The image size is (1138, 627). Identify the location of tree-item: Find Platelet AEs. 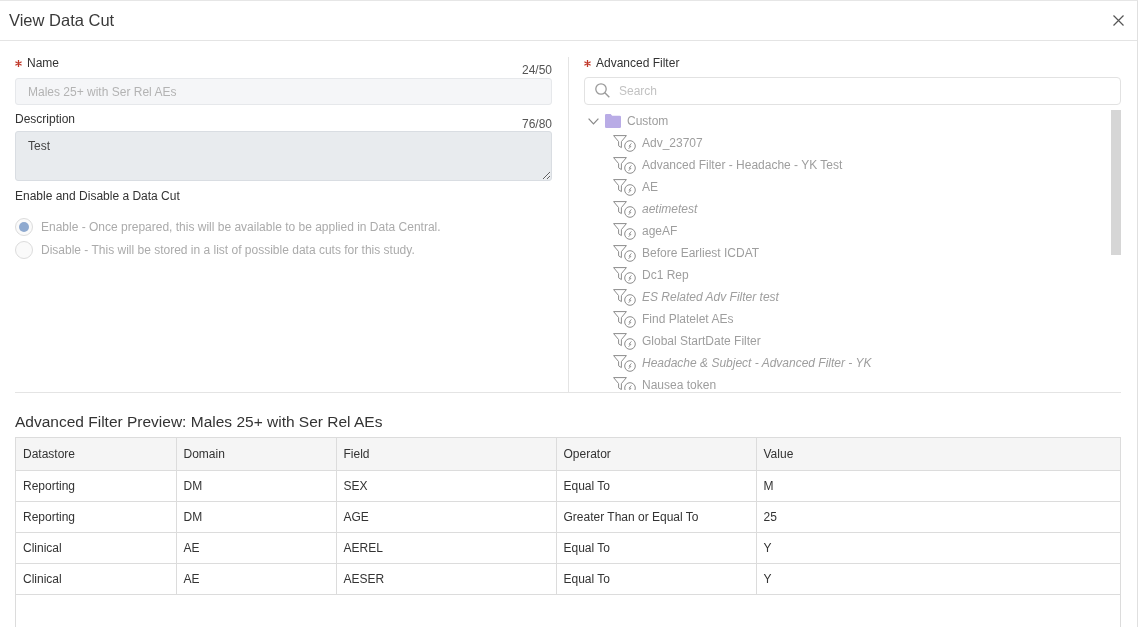
(673, 319).